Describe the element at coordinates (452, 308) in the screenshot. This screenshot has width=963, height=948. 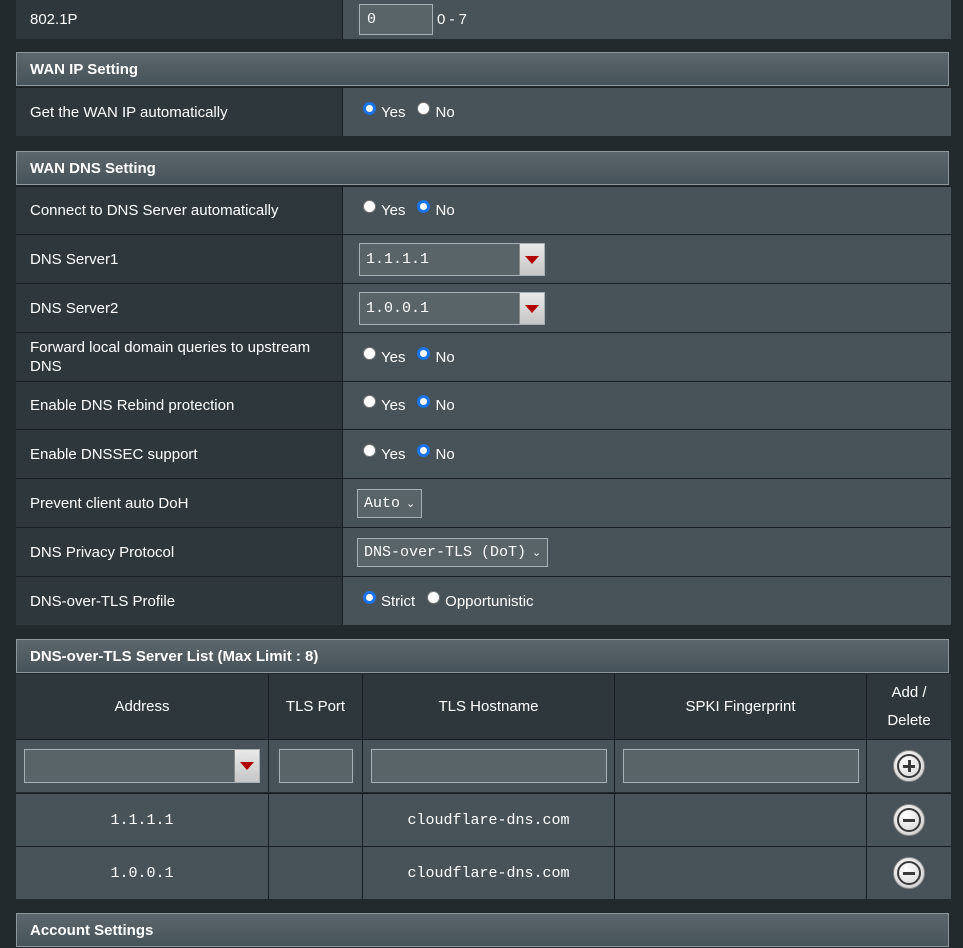
I see `dns2-combobox: 1.0.0.1` at that location.